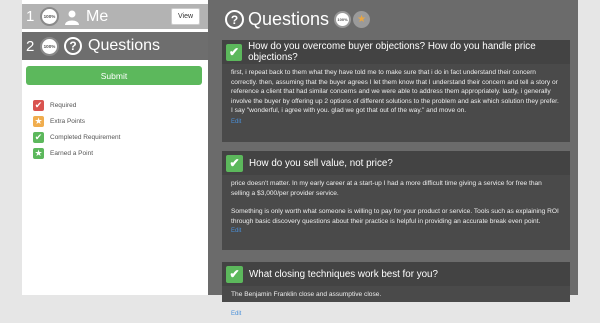 This screenshot has height=323, width=600. Describe the element at coordinates (72, 17) in the screenshot. I see `user-icon` at that location.